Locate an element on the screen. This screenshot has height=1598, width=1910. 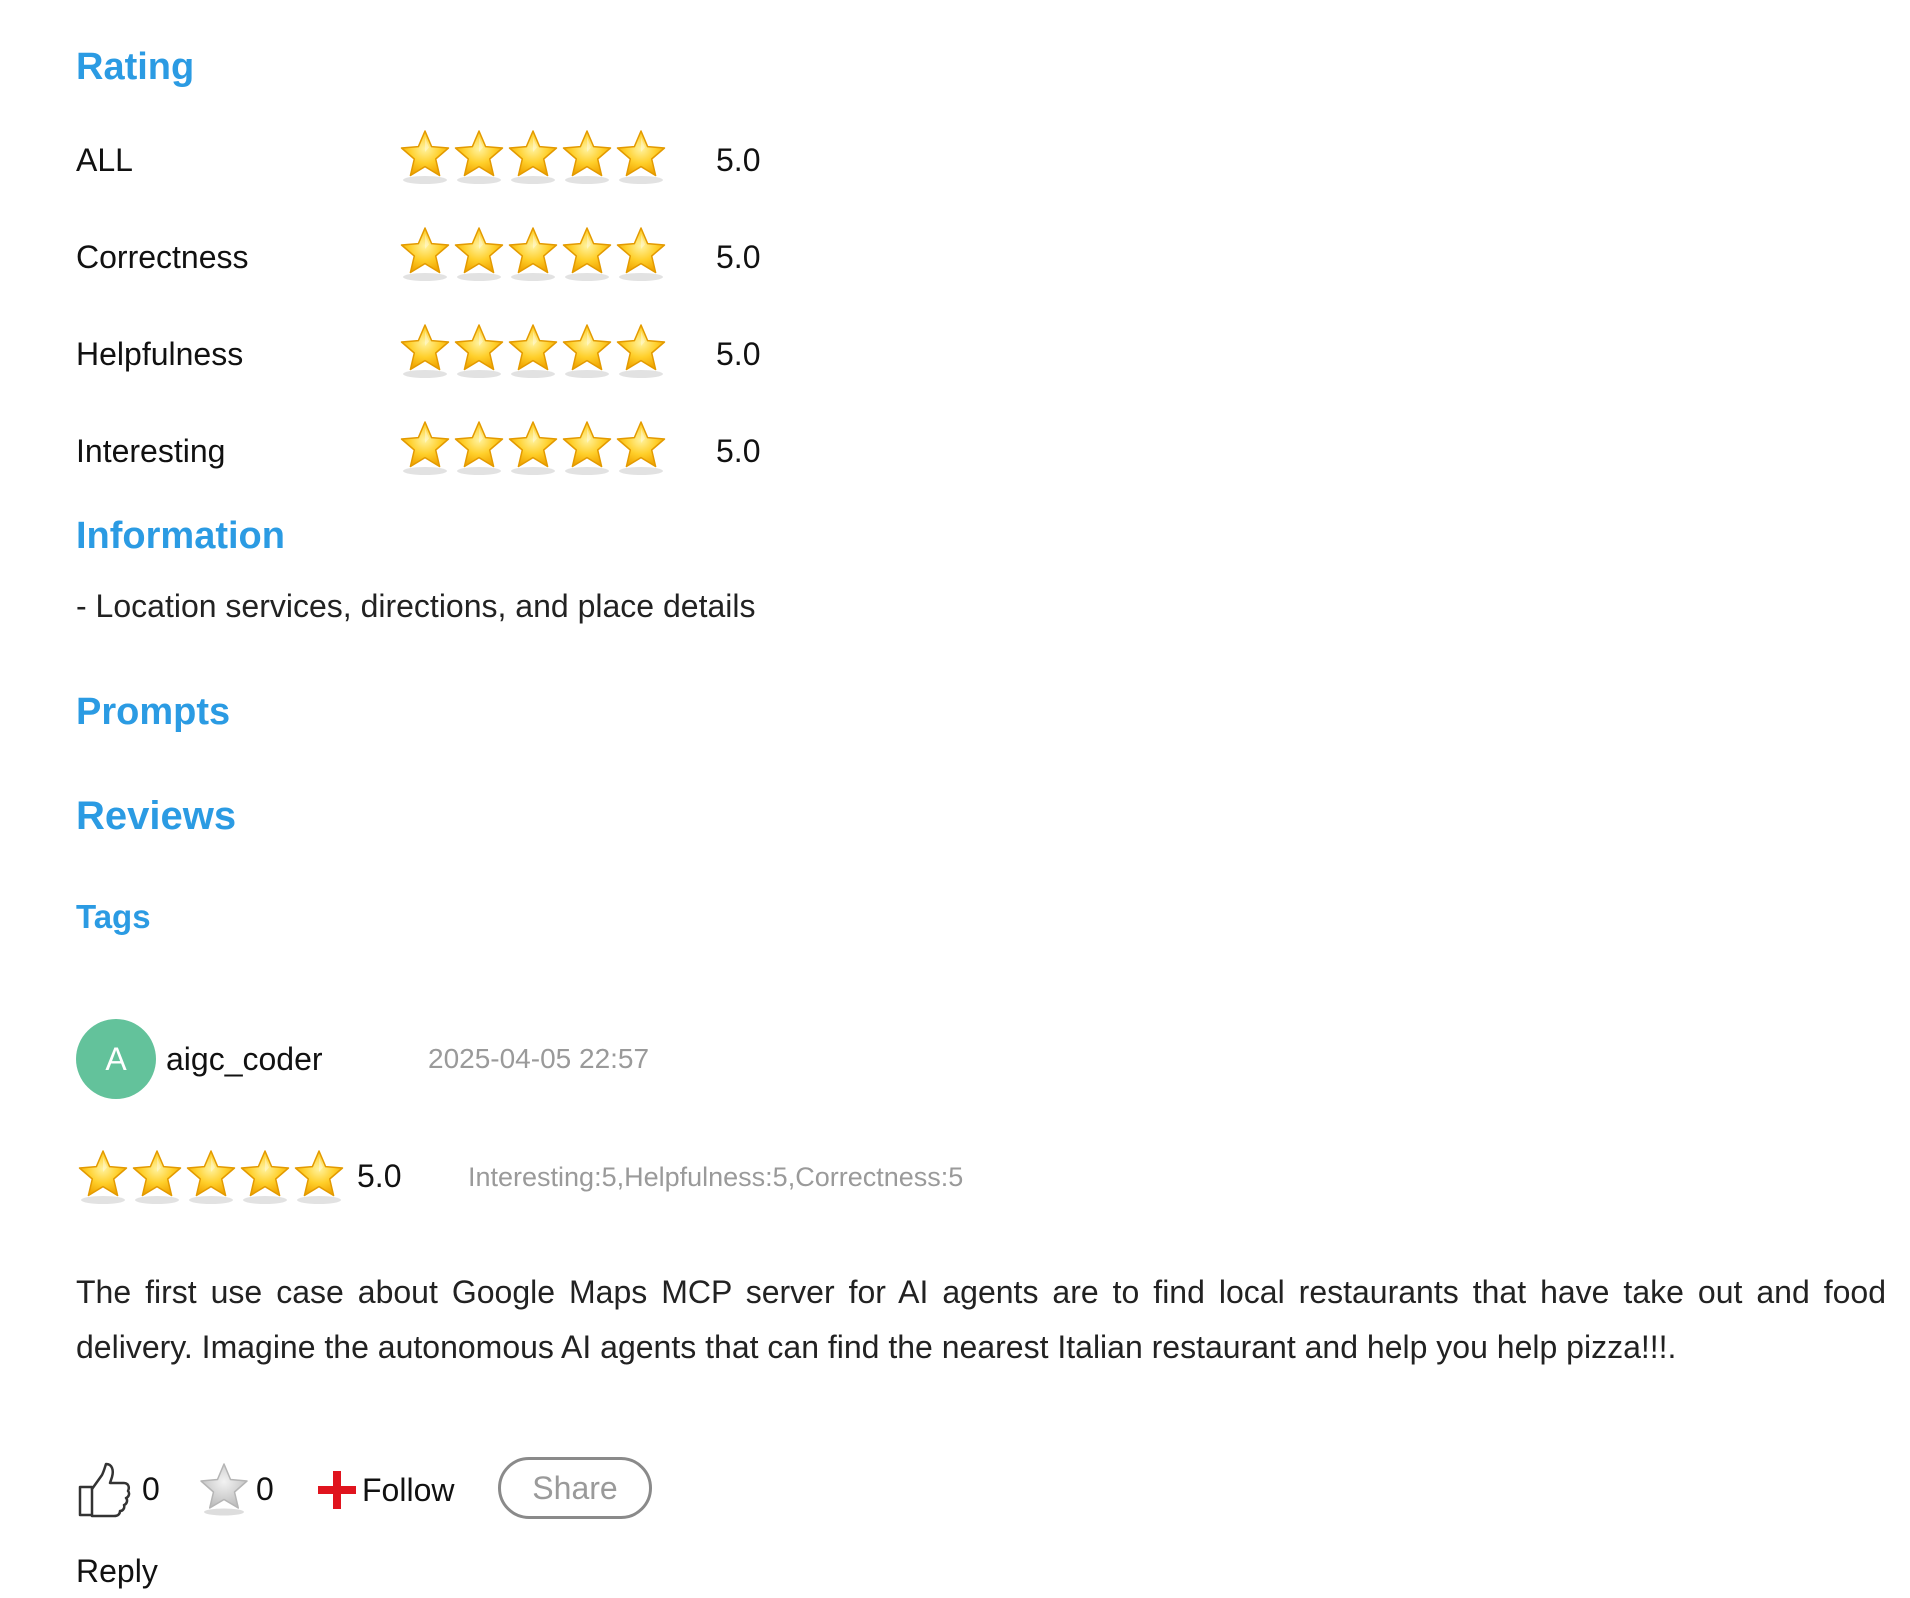
rating-label: Correctness is located at coordinates (162, 257).